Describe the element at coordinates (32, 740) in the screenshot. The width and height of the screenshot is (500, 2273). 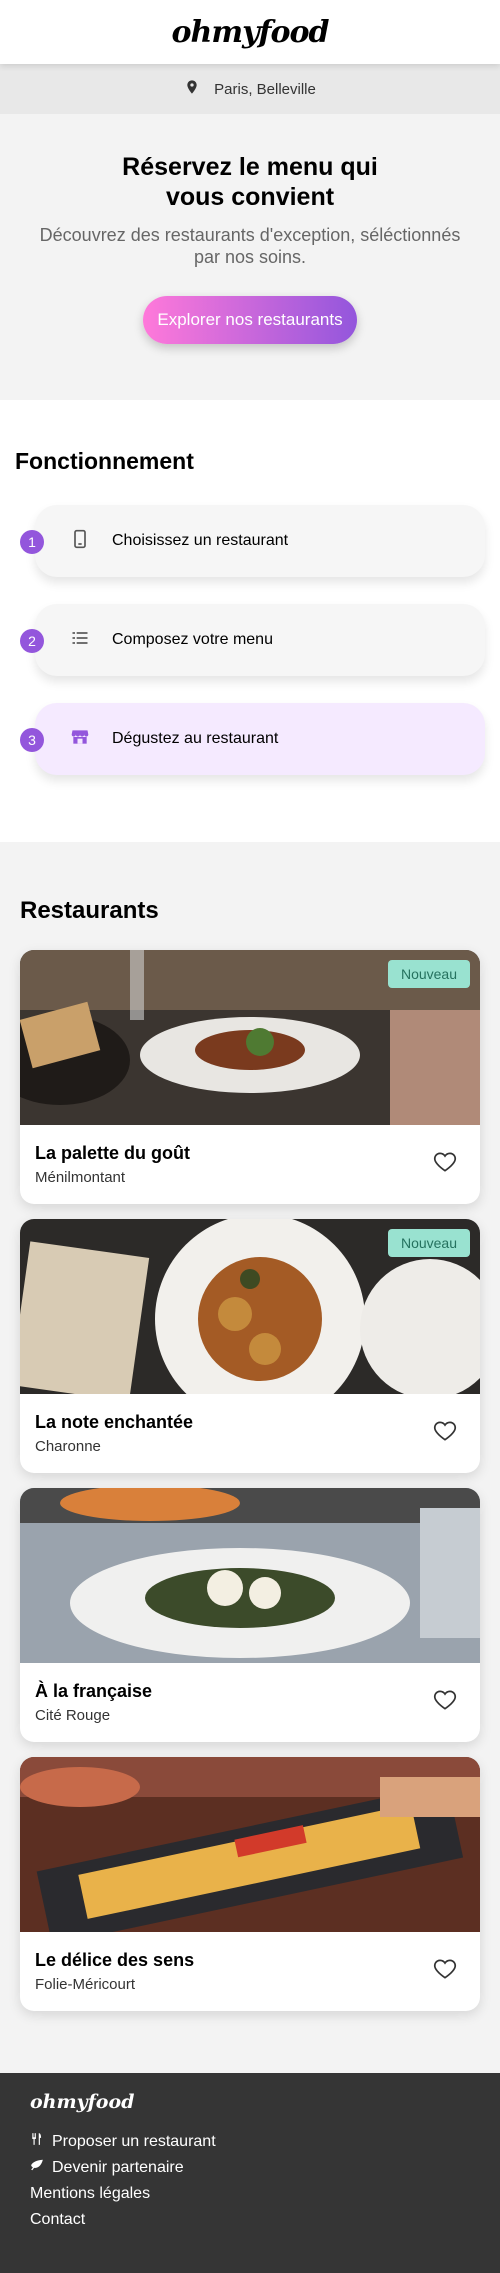
I see `step-number: 3` at that location.